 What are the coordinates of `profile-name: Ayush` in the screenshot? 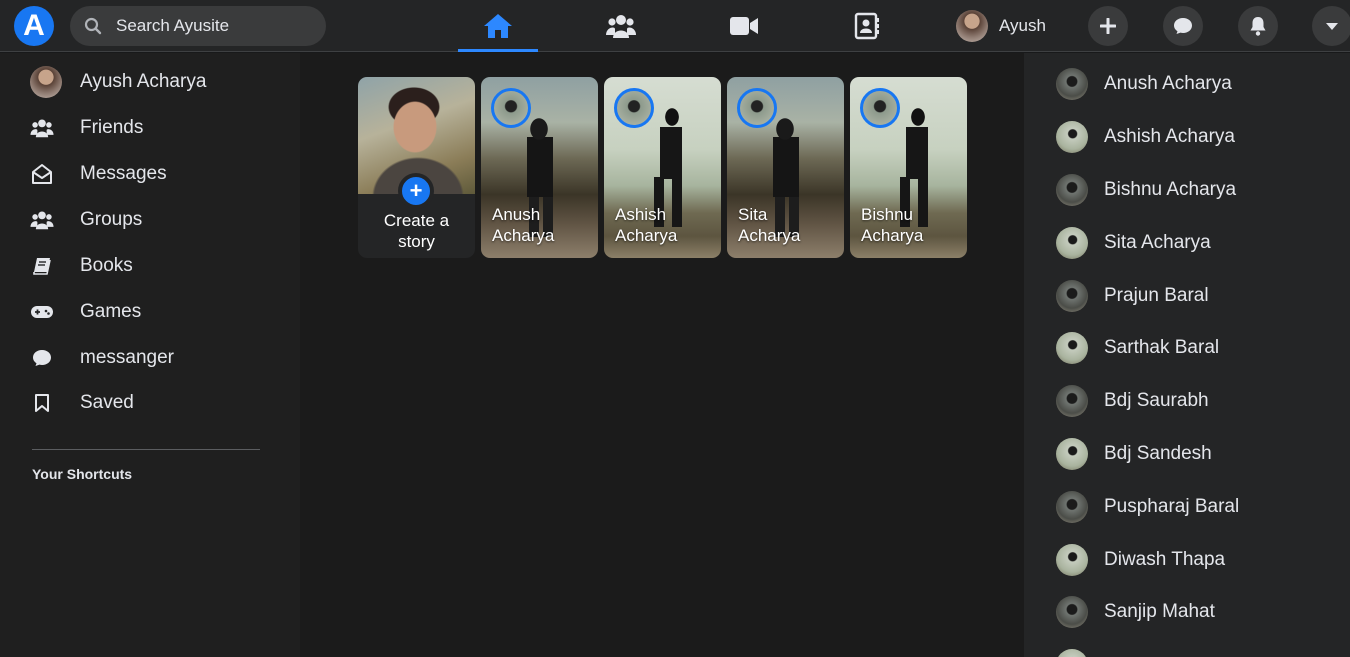 It's located at (1022, 25).